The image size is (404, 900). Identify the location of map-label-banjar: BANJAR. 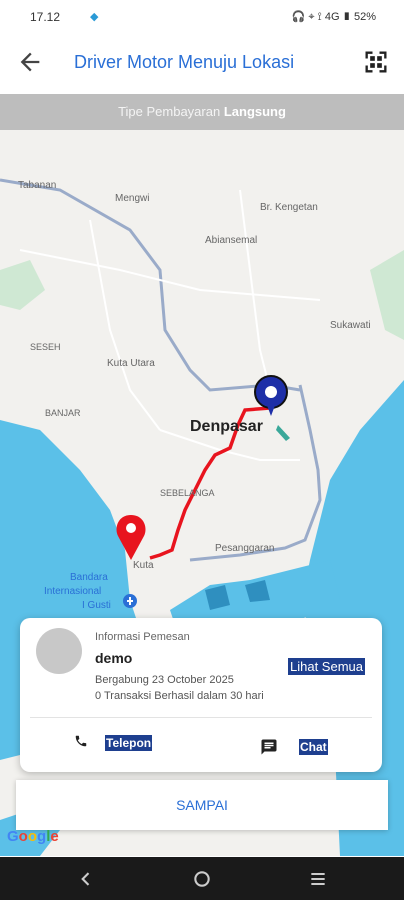
(63, 413).